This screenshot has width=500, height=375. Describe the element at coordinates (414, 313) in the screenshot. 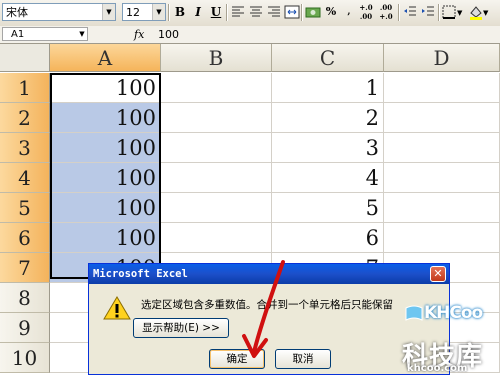

I see `book-logo-icon` at that location.